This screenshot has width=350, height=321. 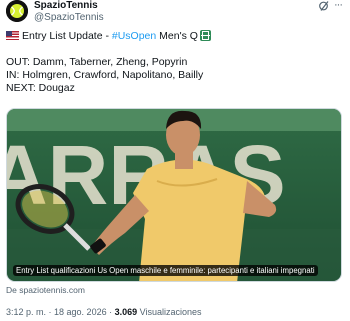 I want to click on tweet-line-next: NEXT: Dougaz, so click(x=40, y=88).